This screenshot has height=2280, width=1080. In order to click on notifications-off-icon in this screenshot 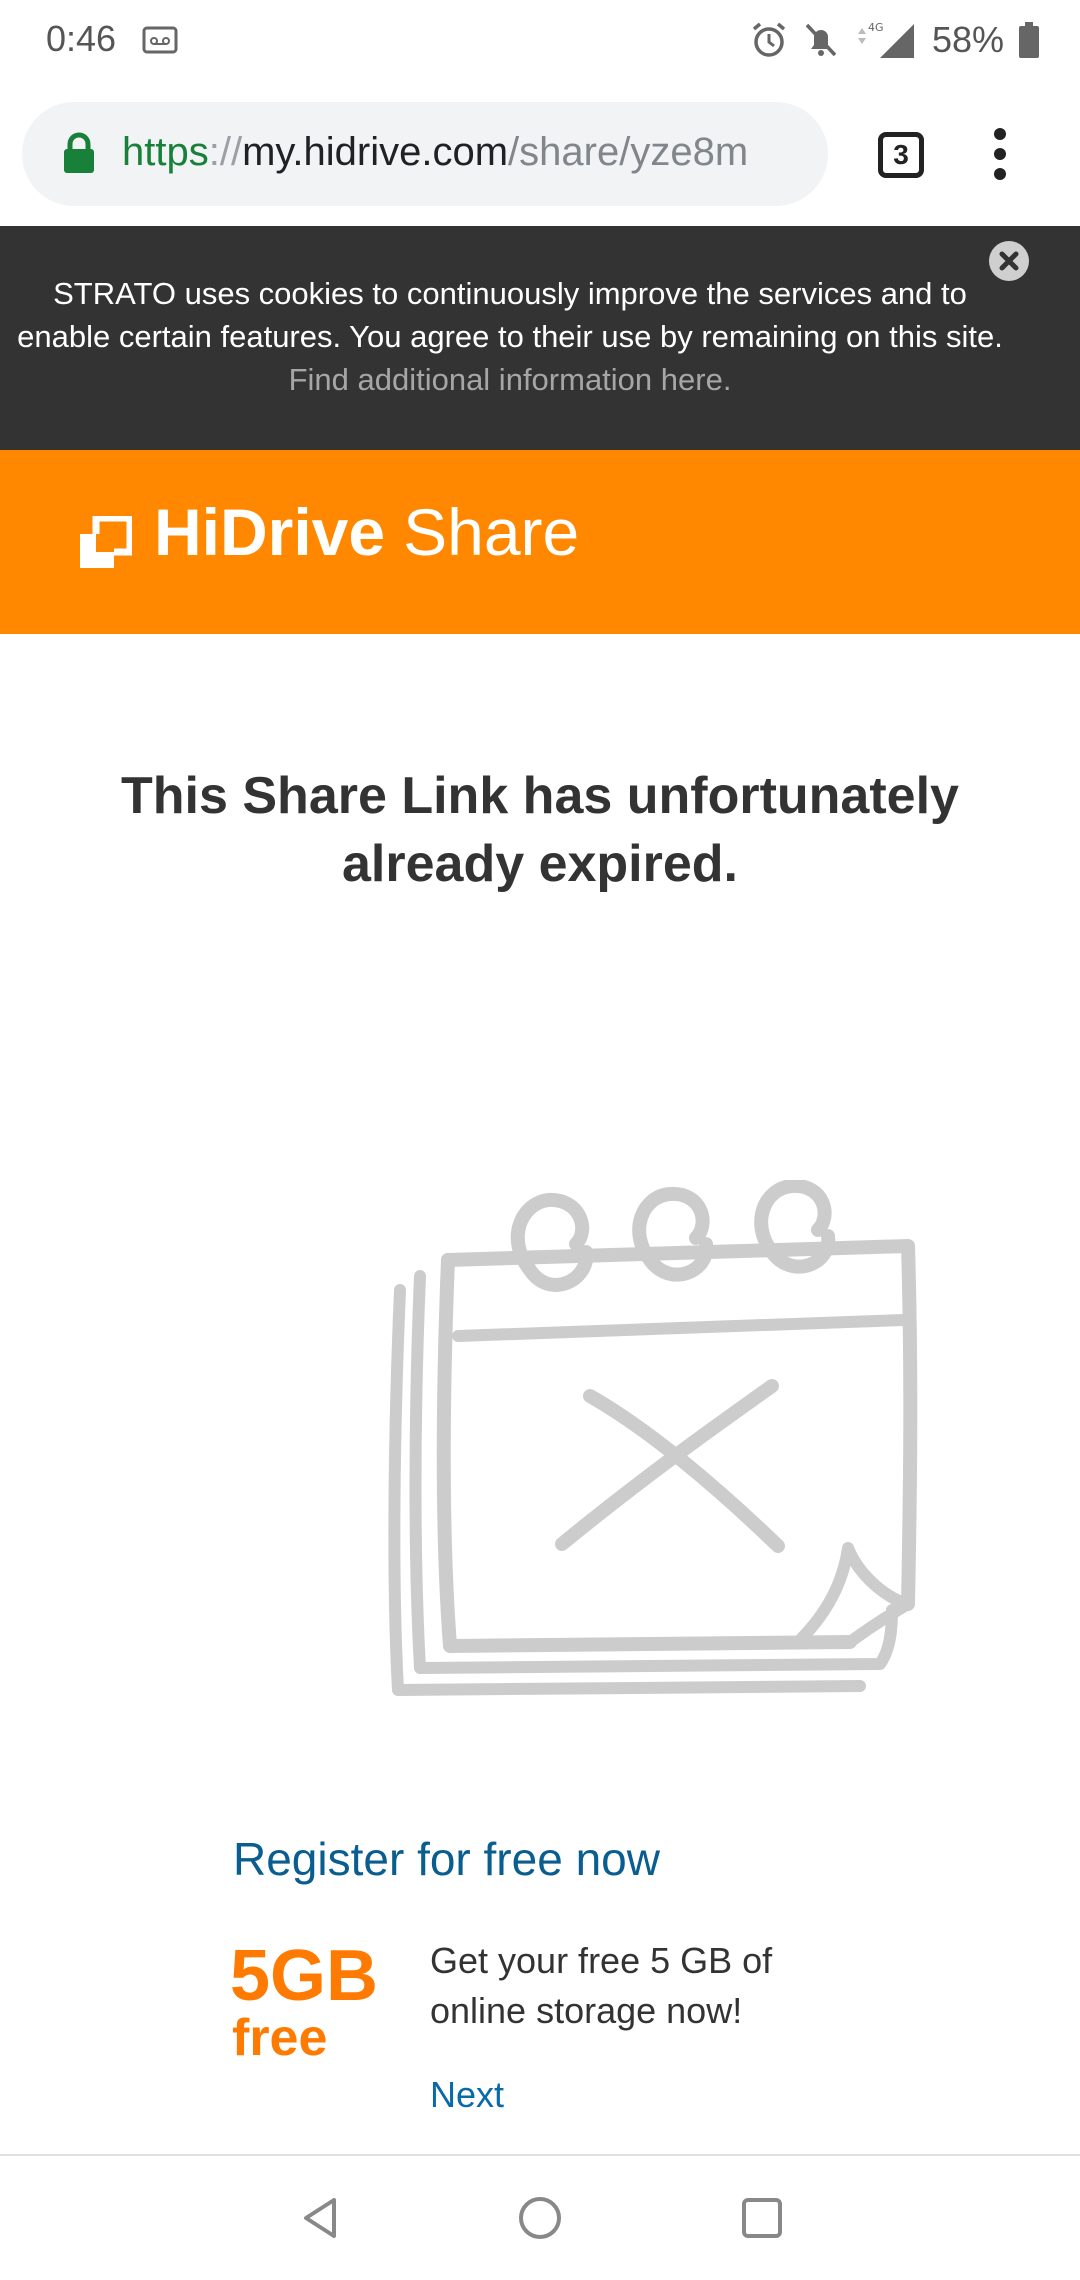, I will do `click(821, 40)`.